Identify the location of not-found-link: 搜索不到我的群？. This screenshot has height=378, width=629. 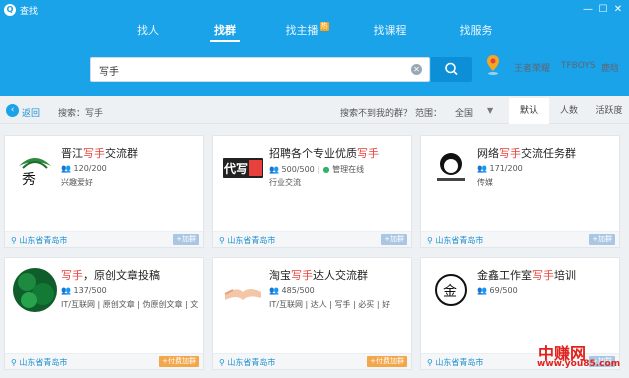
(376, 112).